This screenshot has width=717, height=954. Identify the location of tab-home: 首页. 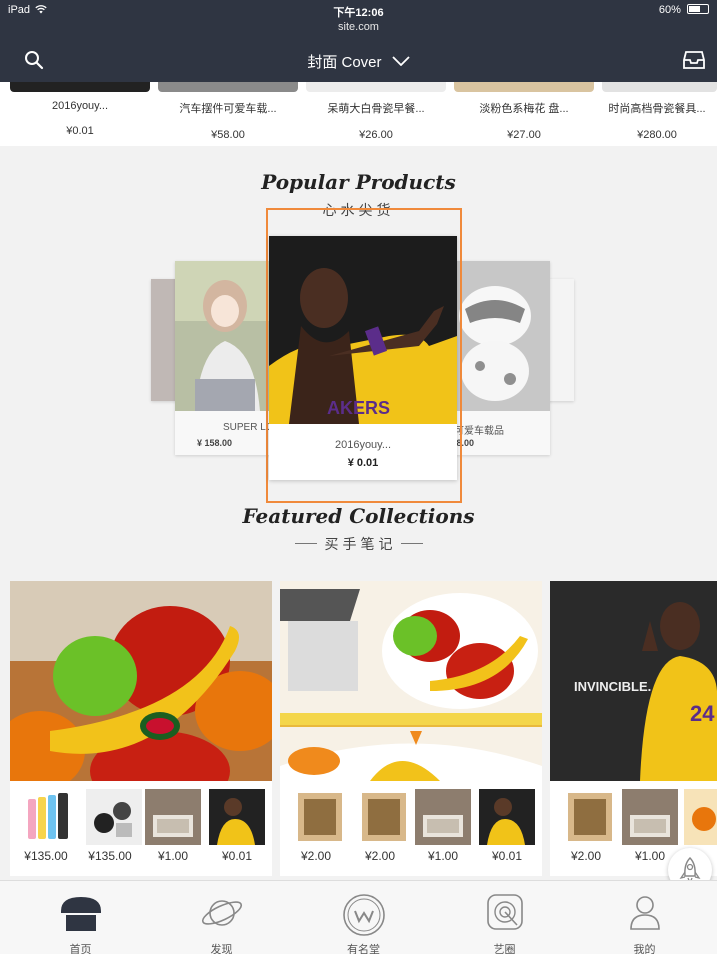
(80, 917).